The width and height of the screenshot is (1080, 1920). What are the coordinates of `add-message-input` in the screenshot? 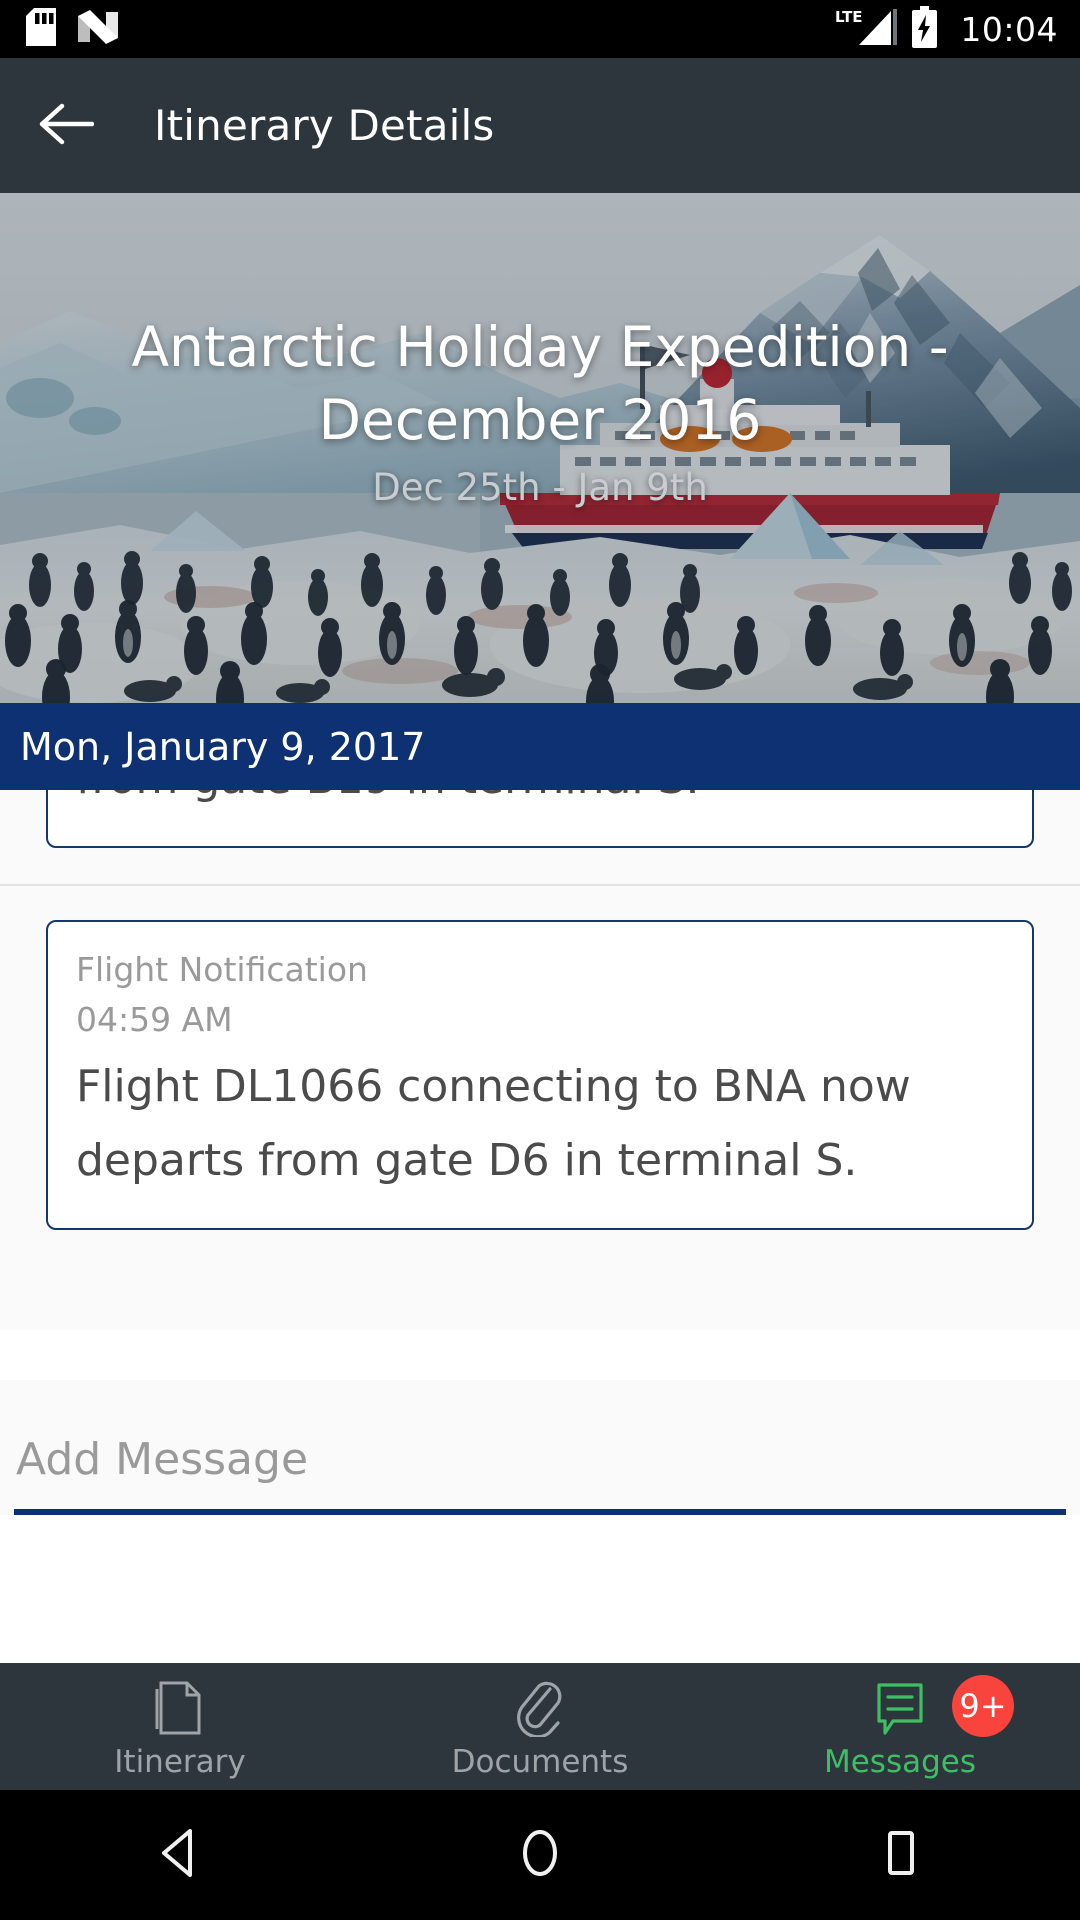 It's located at (540, 1471).